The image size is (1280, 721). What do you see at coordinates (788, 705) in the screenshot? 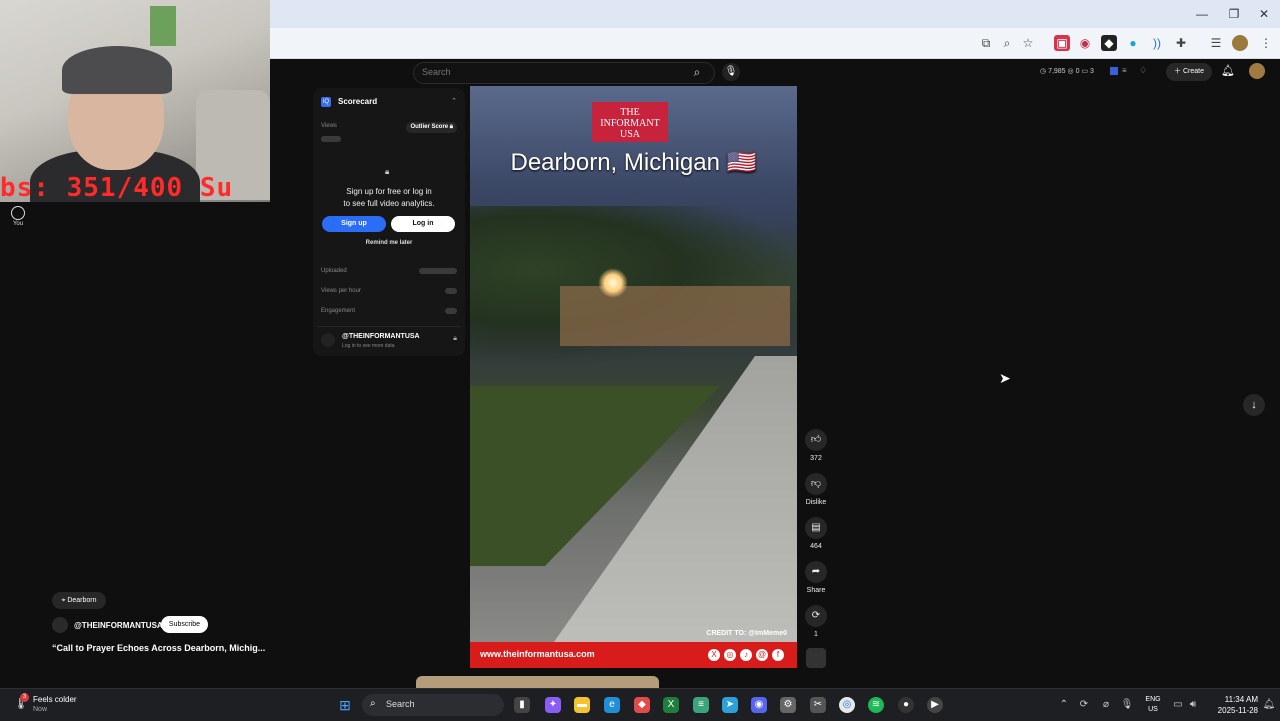
I see `settings-gear-icon: ⚙` at bounding box center [788, 705].